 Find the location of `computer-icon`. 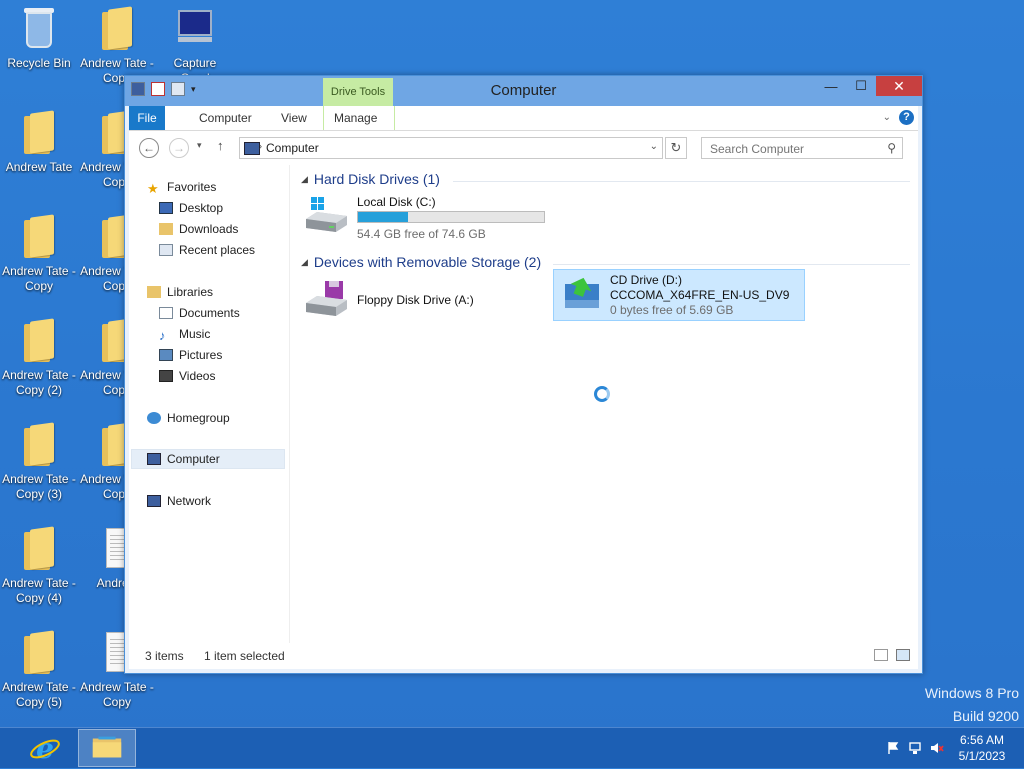

computer-icon is located at coordinates (252, 148).